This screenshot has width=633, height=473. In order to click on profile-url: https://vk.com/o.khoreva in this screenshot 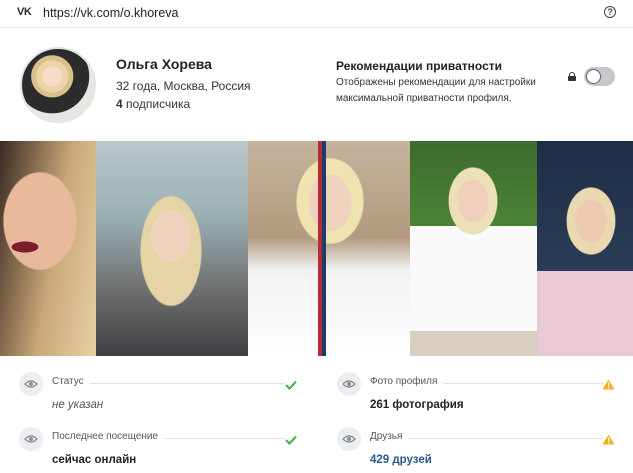, I will do `click(110, 13)`.